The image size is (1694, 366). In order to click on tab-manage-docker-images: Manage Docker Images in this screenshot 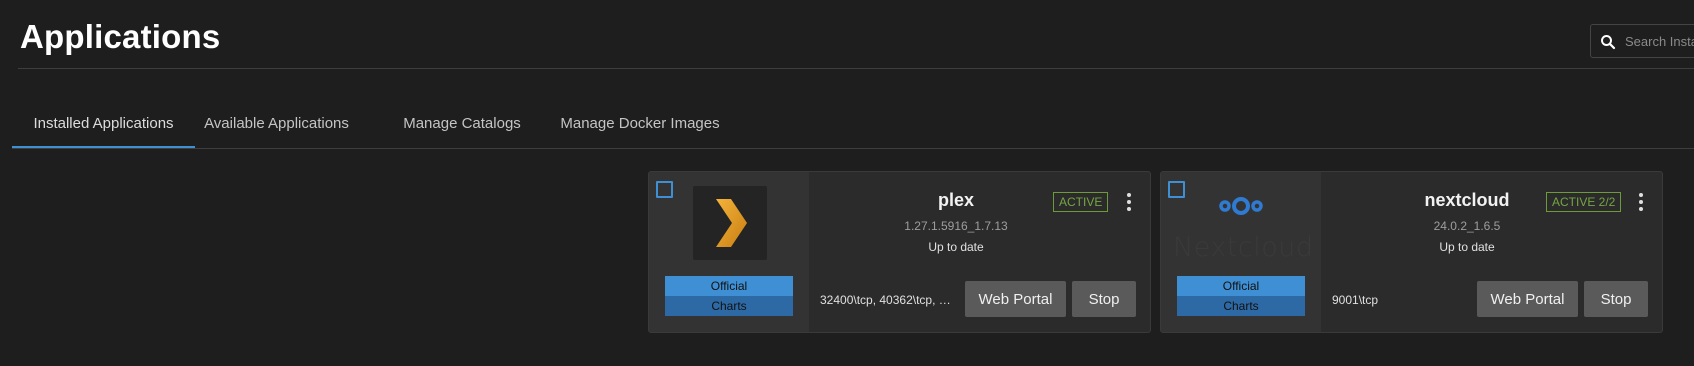, I will do `click(639, 126)`.